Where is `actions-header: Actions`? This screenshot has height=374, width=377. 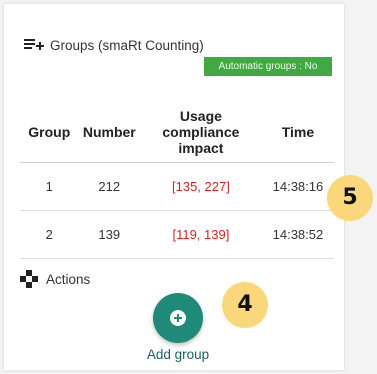 actions-header: Actions is located at coordinates (54, 279).